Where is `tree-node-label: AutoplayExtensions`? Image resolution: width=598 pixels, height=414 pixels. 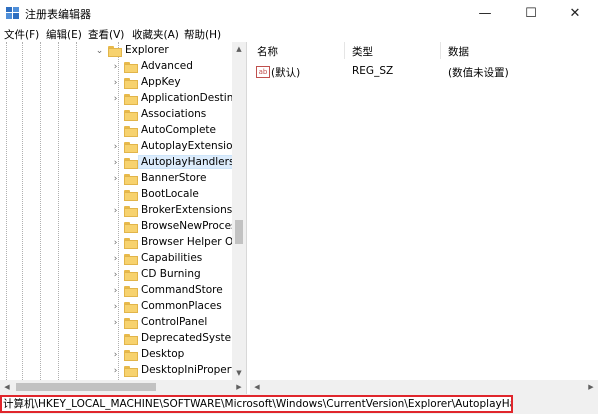
tree-node-label: AutoplayExtensions is located at coordinates (193, 146).